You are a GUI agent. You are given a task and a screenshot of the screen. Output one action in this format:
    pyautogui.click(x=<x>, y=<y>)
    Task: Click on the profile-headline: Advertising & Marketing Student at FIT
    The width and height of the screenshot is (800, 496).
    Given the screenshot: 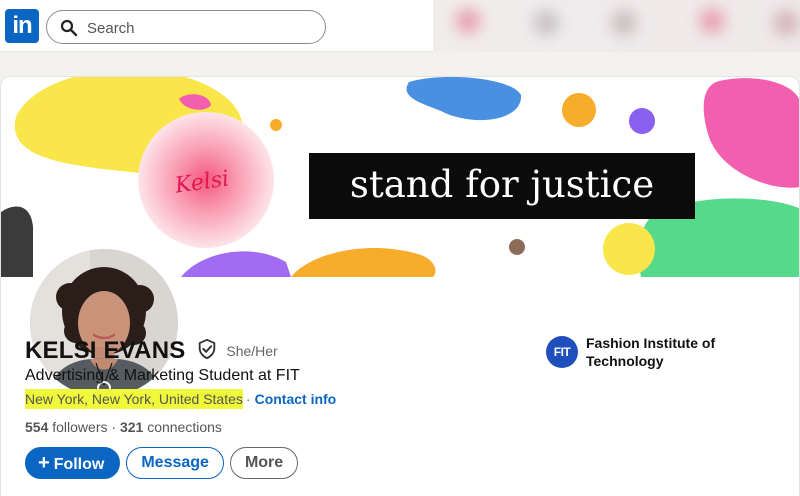 What is the action you would take?
    pyautogui.click(x=162, y=375)
    